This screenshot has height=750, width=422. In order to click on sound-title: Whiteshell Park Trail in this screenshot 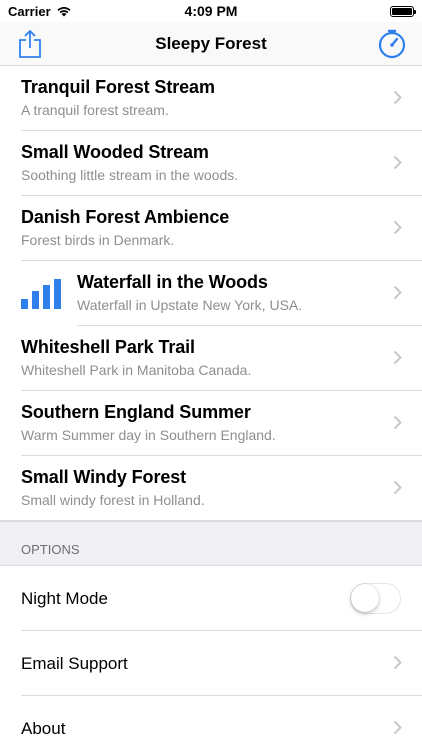, I will do `click(108, 347)`.